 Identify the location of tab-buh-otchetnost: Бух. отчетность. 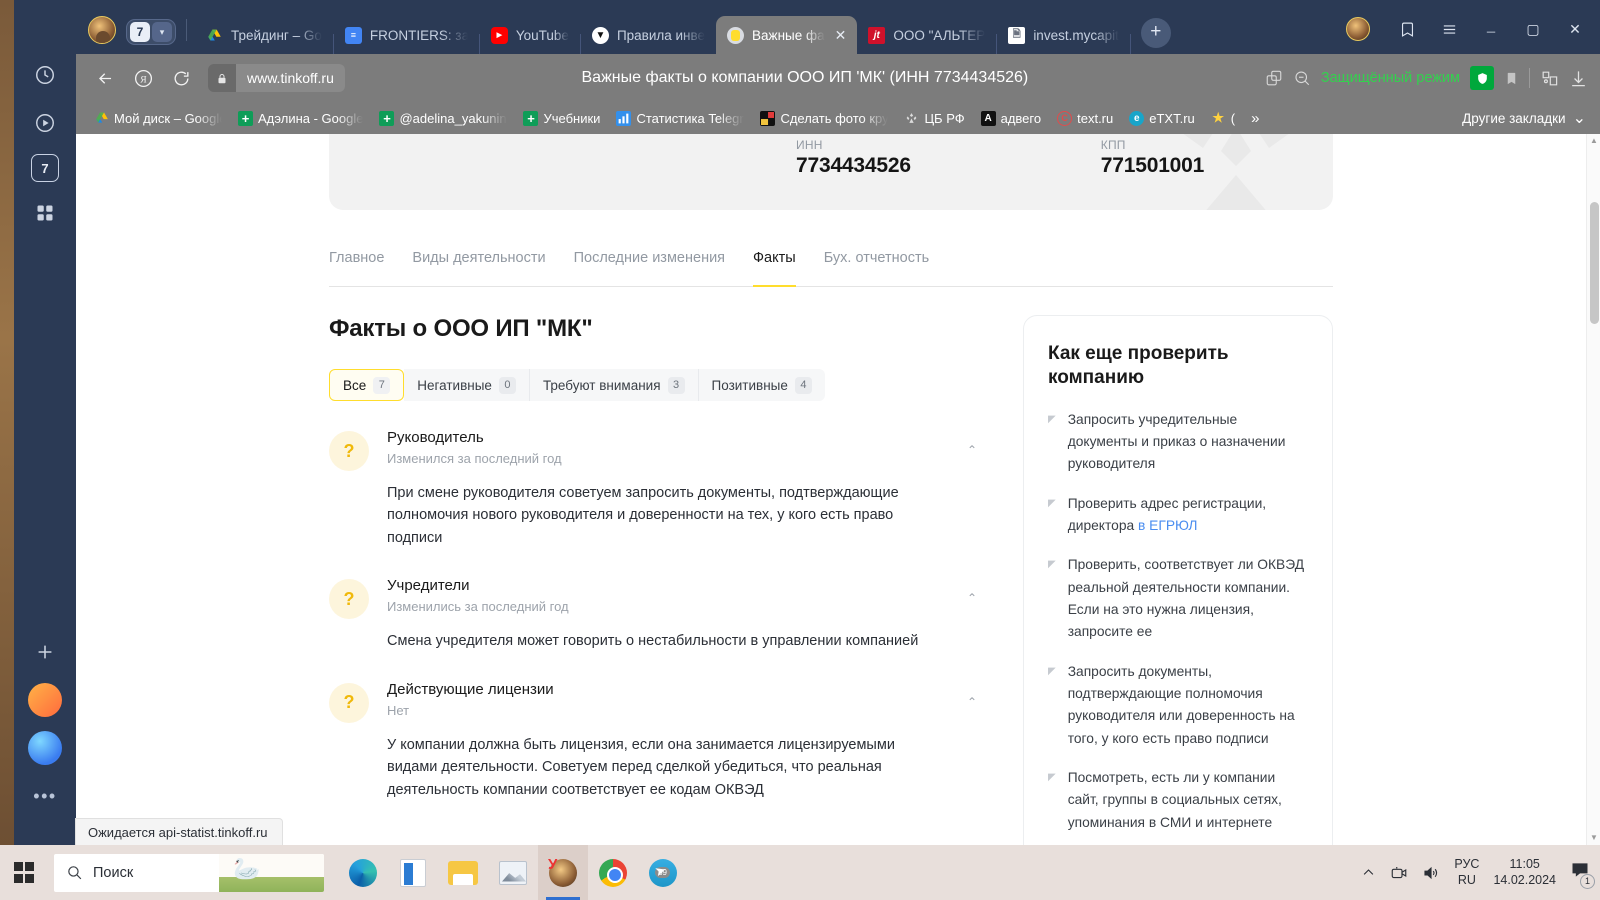
(876, 263).